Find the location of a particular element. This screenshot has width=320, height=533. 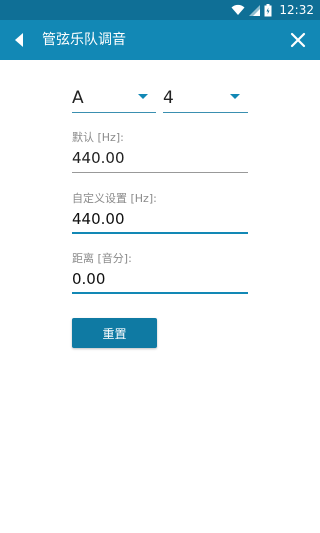

default-freq-label: 默认 [Hz]: is located at coordinates (98, 137).